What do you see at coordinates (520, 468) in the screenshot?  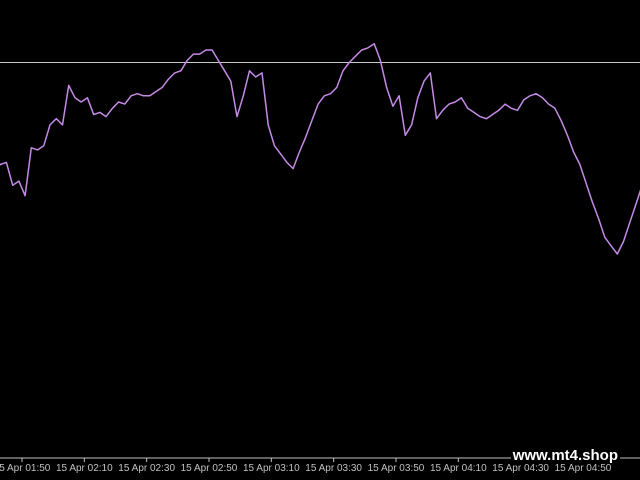 I see `x-tick-label: 15 Apr 04:30` at bounding box center [520, 468].